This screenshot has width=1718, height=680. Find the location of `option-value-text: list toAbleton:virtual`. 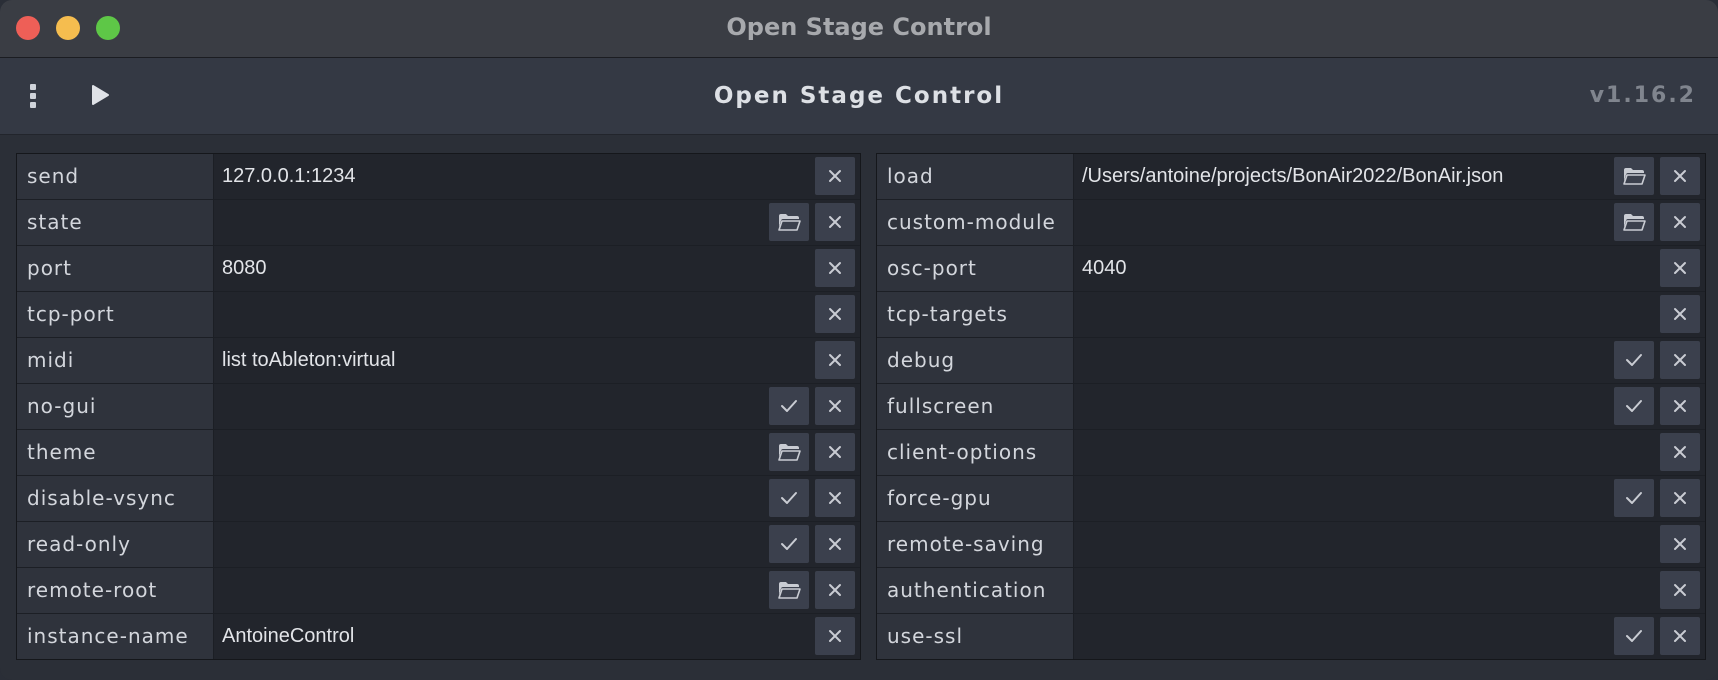

option-value-text: list toAbleton:virtual is located at coordinates (309, 360).